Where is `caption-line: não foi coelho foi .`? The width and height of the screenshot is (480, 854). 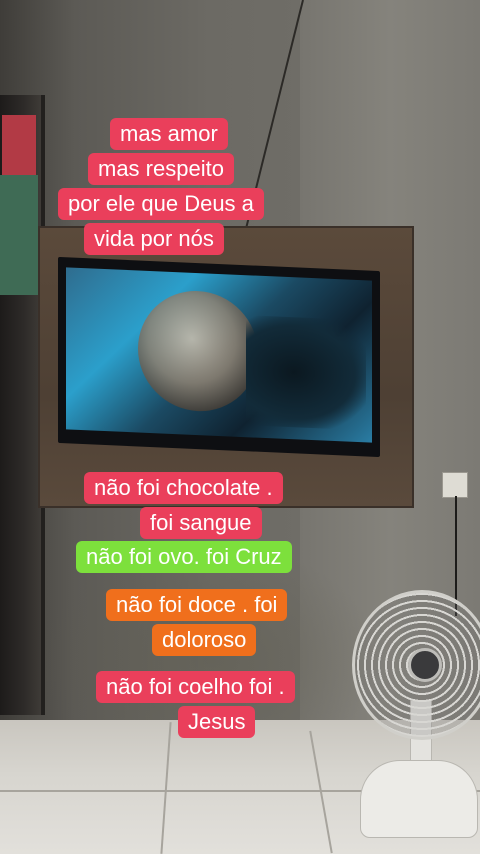 caption-line: não foi coelho foi . is located at coordinates (195, 687).